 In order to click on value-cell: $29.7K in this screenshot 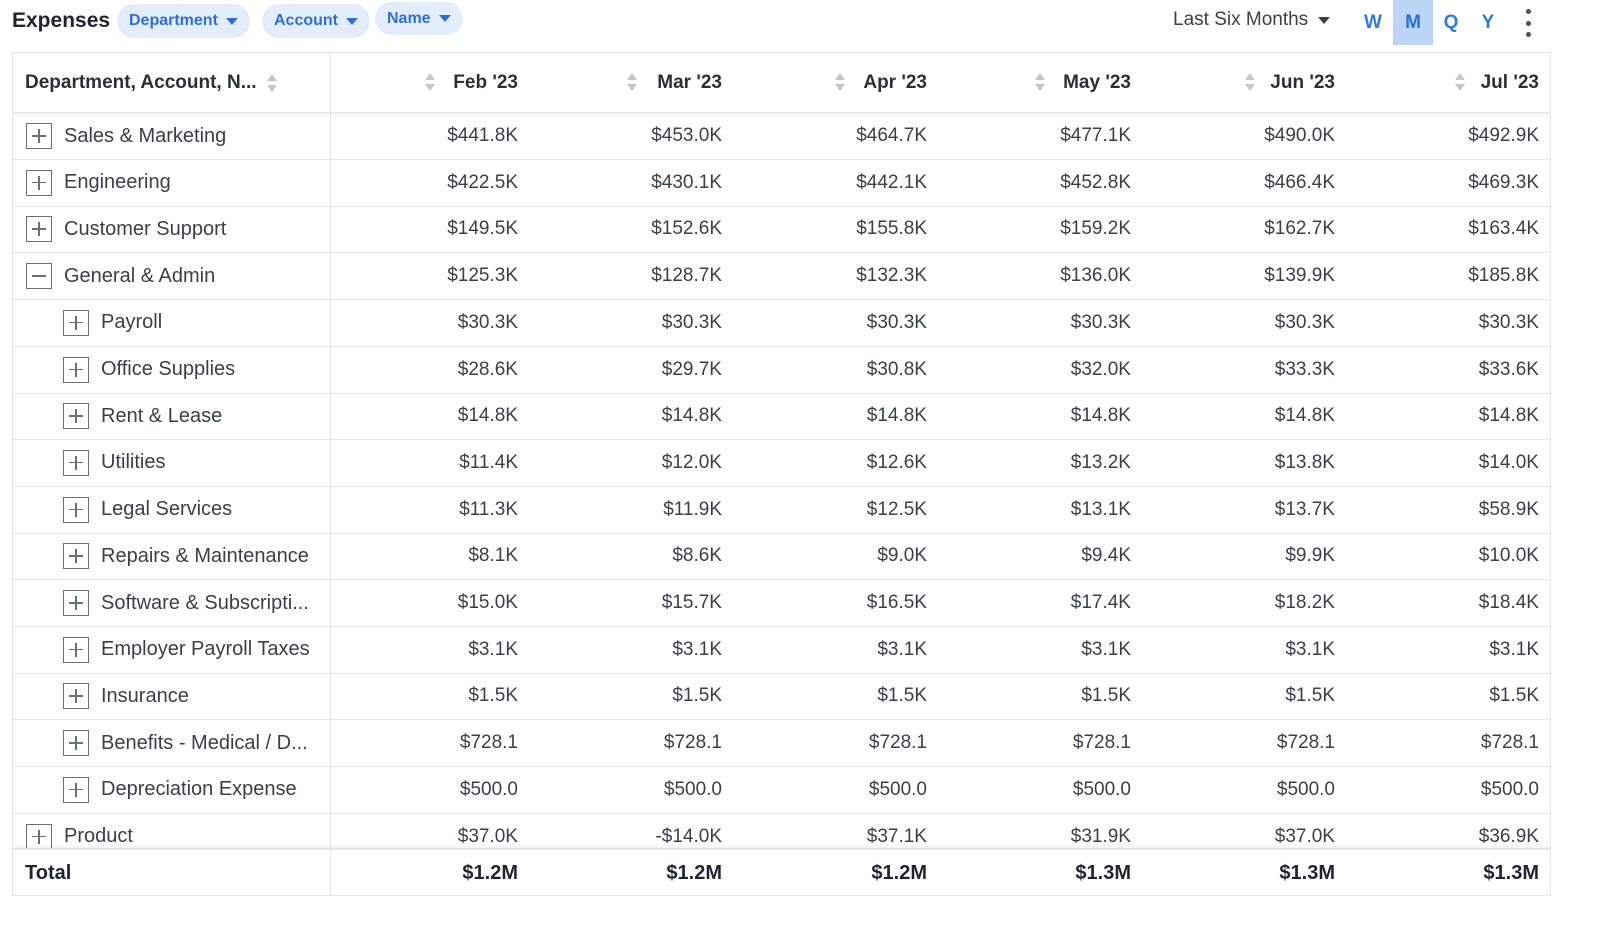, I will do `click(691, 369)`.